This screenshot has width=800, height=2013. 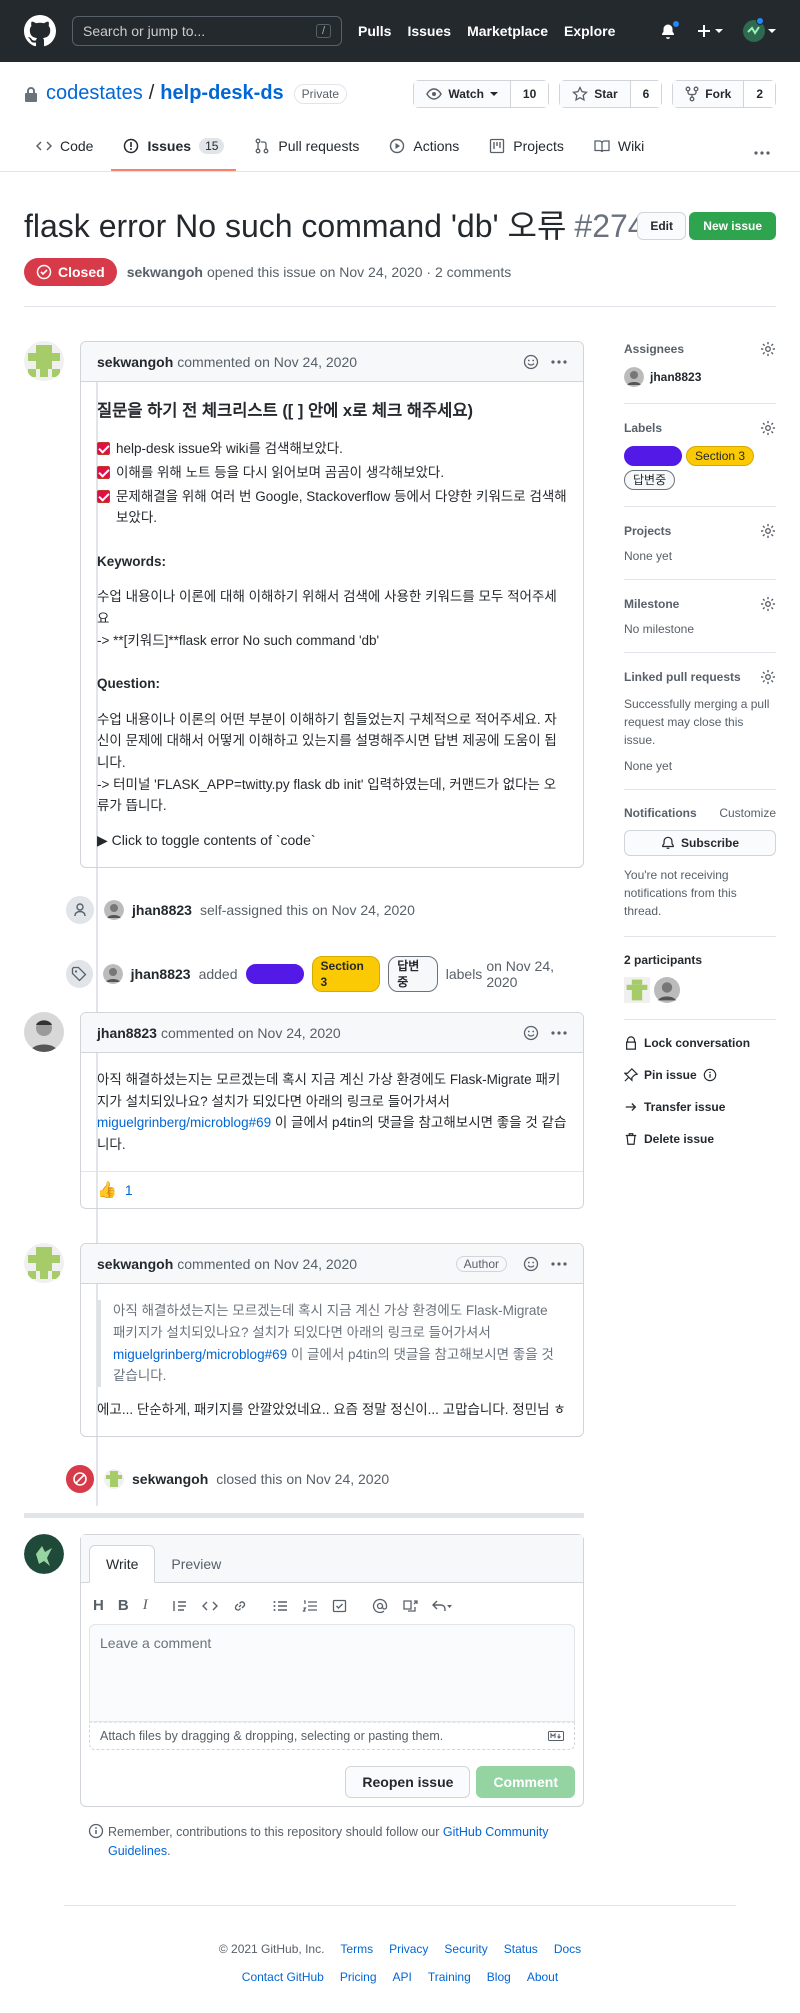 I want to click on issue-author: sekwangoh, so click(x=165, y=272).